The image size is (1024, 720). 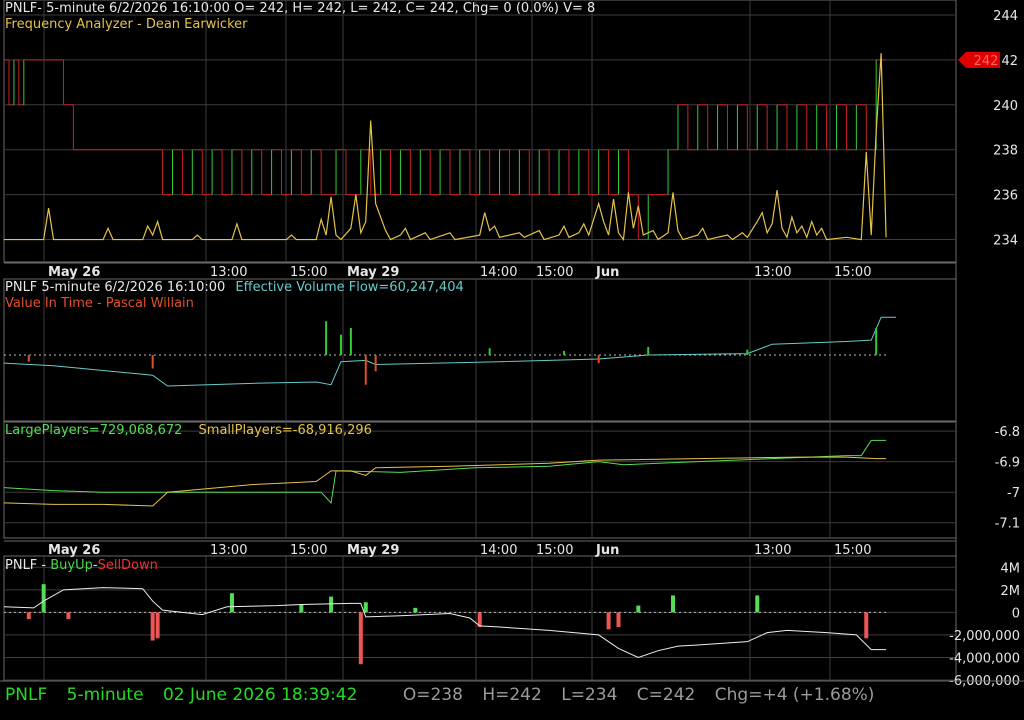 I want to click on status-datetime: 02 June 2026 18:39:42, so click(x=260, y=695).